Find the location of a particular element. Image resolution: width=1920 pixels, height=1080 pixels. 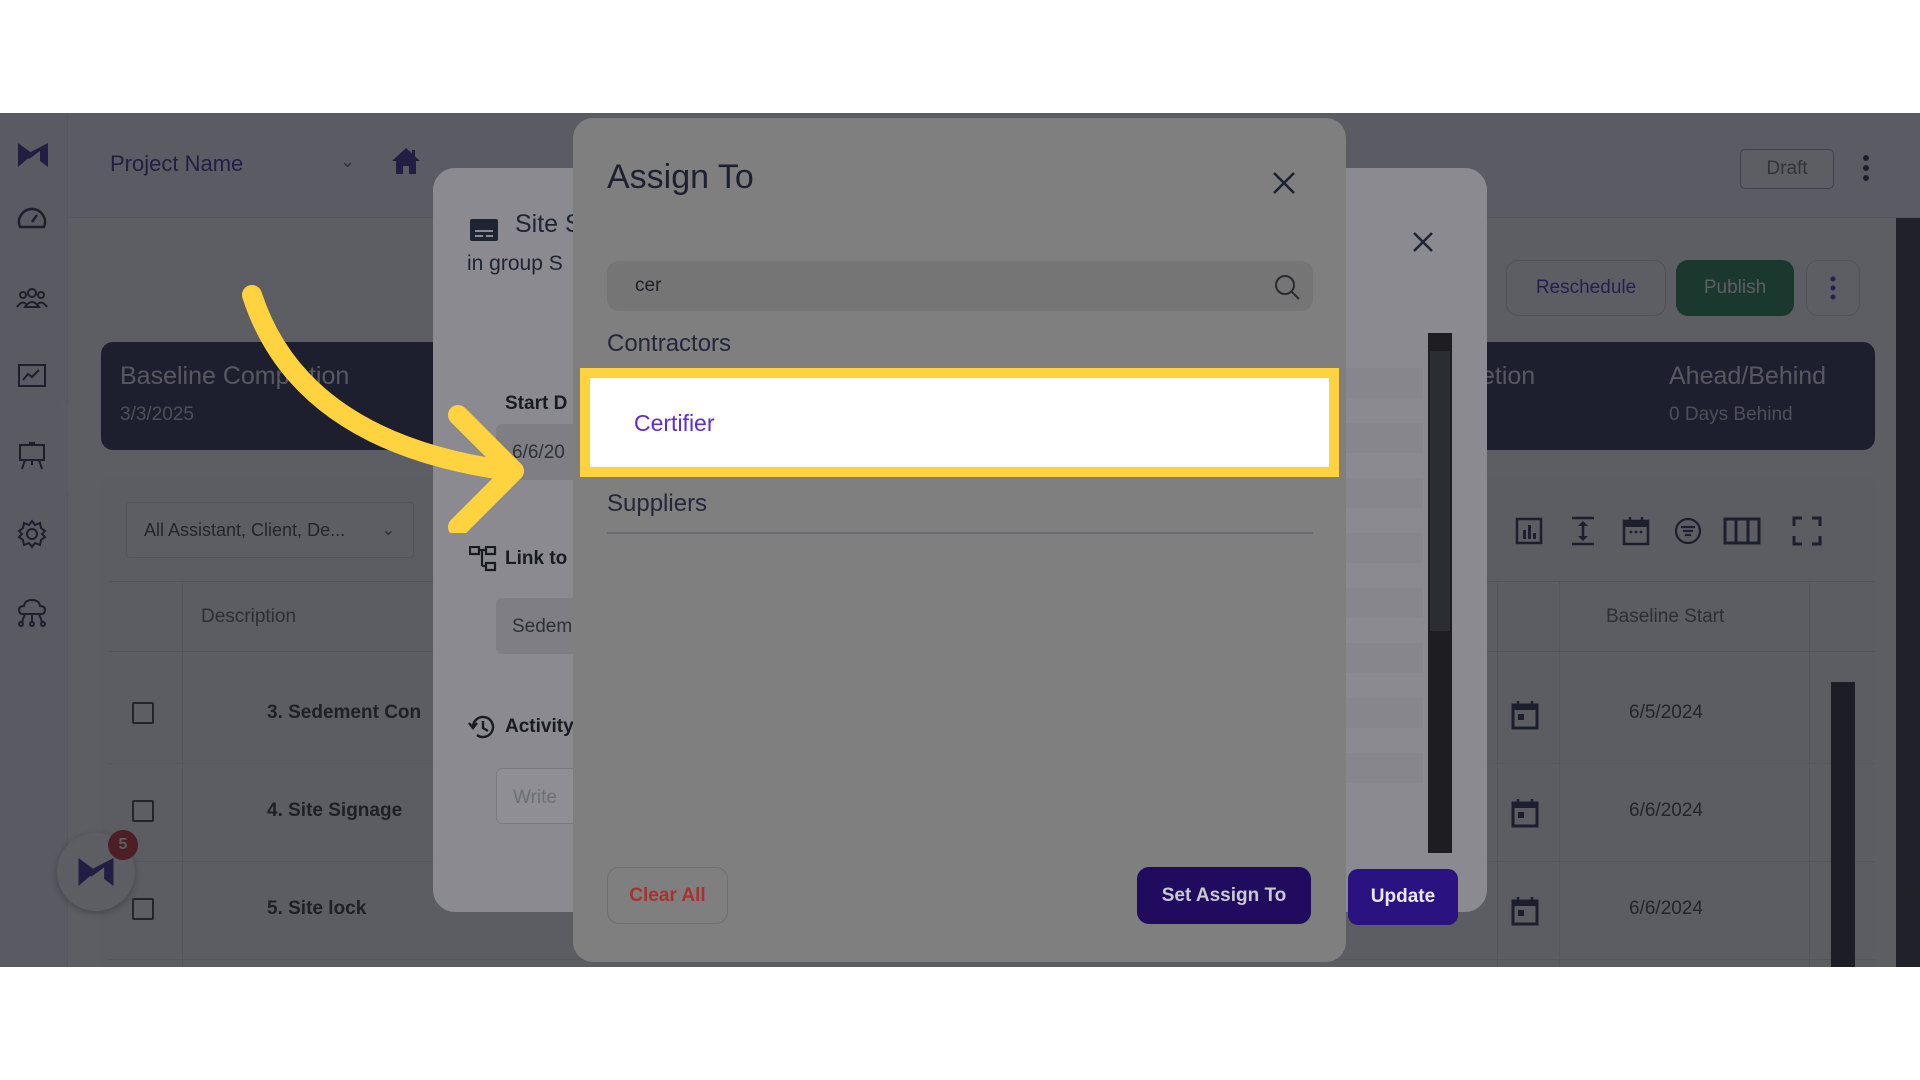

activity-label: Activity is located at coordinates (539, 726).